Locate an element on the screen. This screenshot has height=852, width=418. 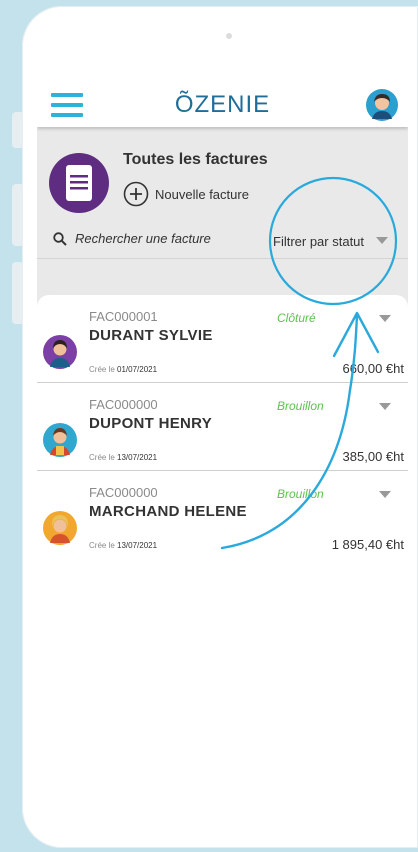
client-name: DURANT SYLVIE is located at coordinates (151, 335).